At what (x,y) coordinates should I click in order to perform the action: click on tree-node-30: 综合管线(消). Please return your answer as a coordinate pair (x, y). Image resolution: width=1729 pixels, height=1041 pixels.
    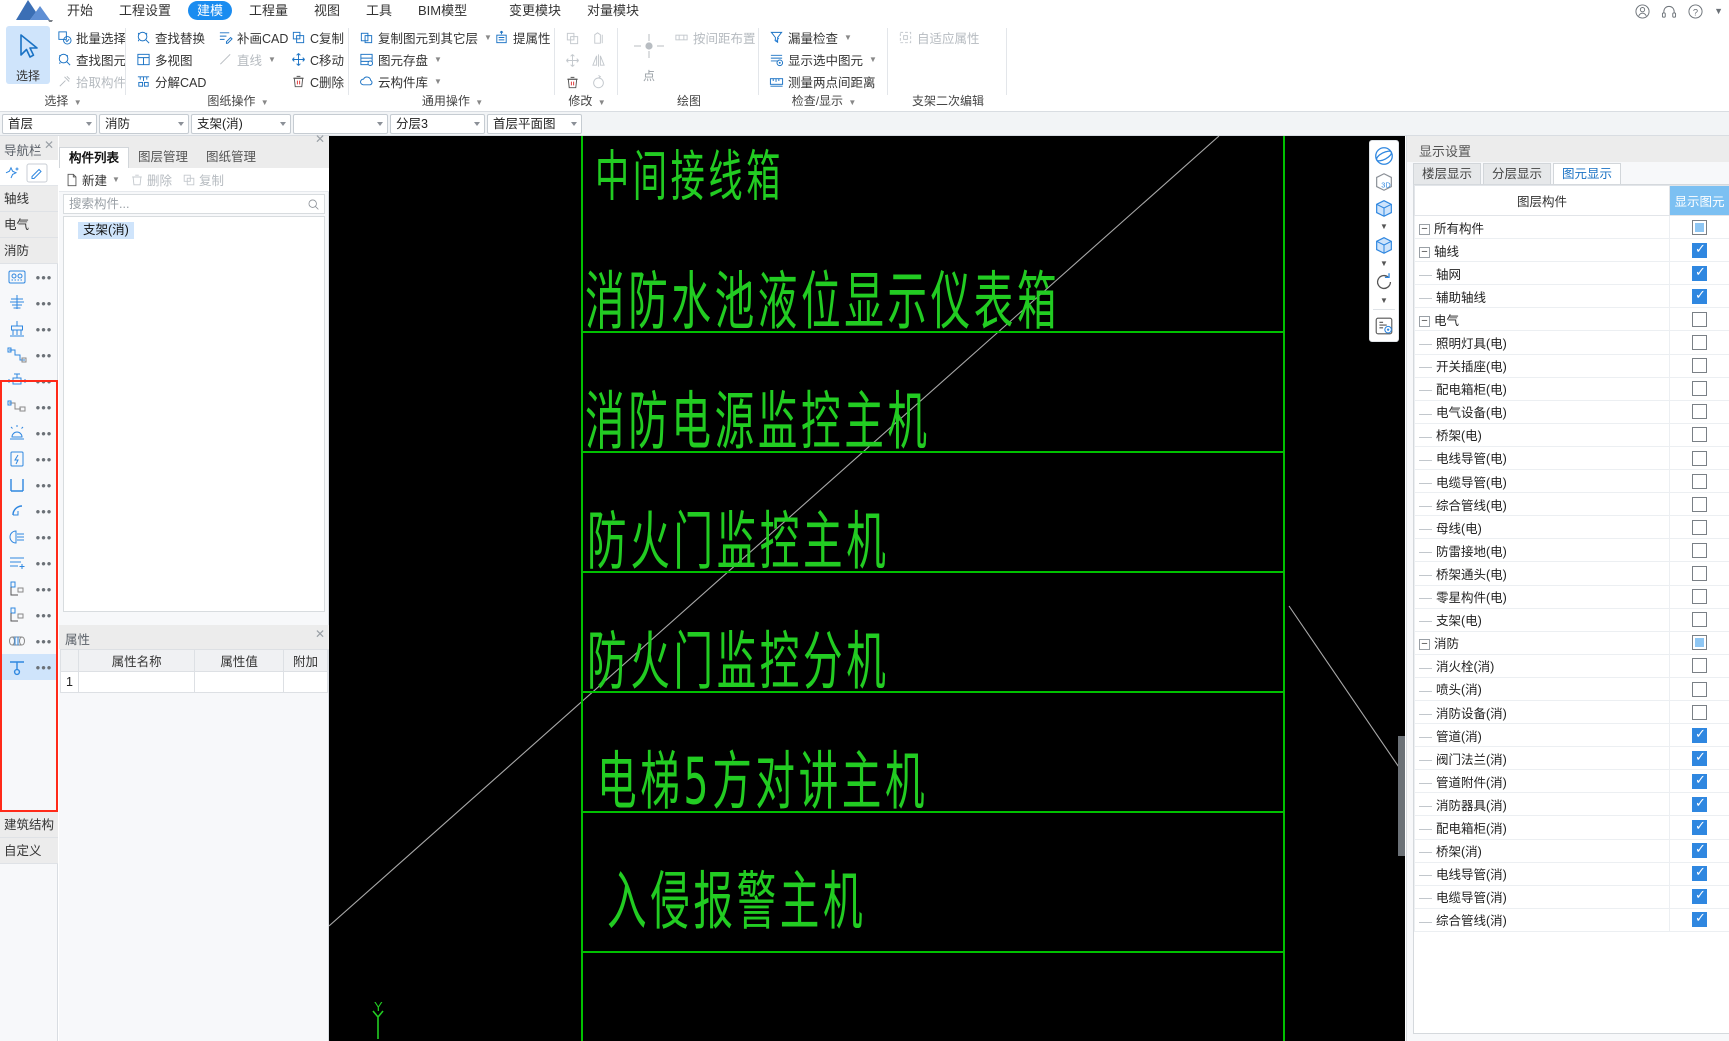
    Looking at the image, I should click on (1542, 919).